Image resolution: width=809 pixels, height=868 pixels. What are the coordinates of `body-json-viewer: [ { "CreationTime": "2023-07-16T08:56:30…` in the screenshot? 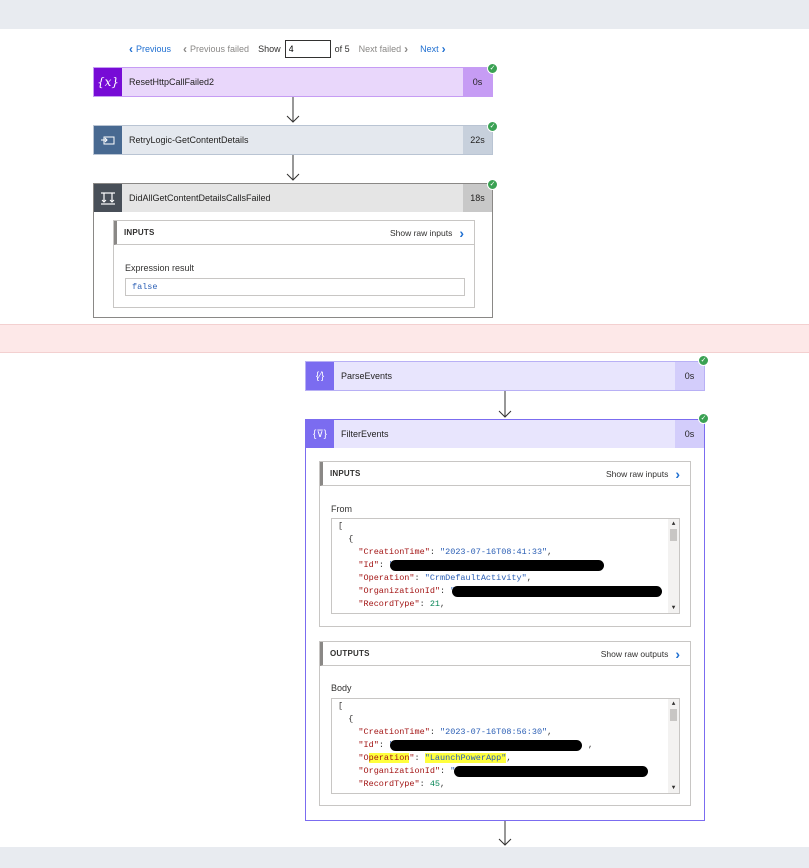 It's located at (505, 746).